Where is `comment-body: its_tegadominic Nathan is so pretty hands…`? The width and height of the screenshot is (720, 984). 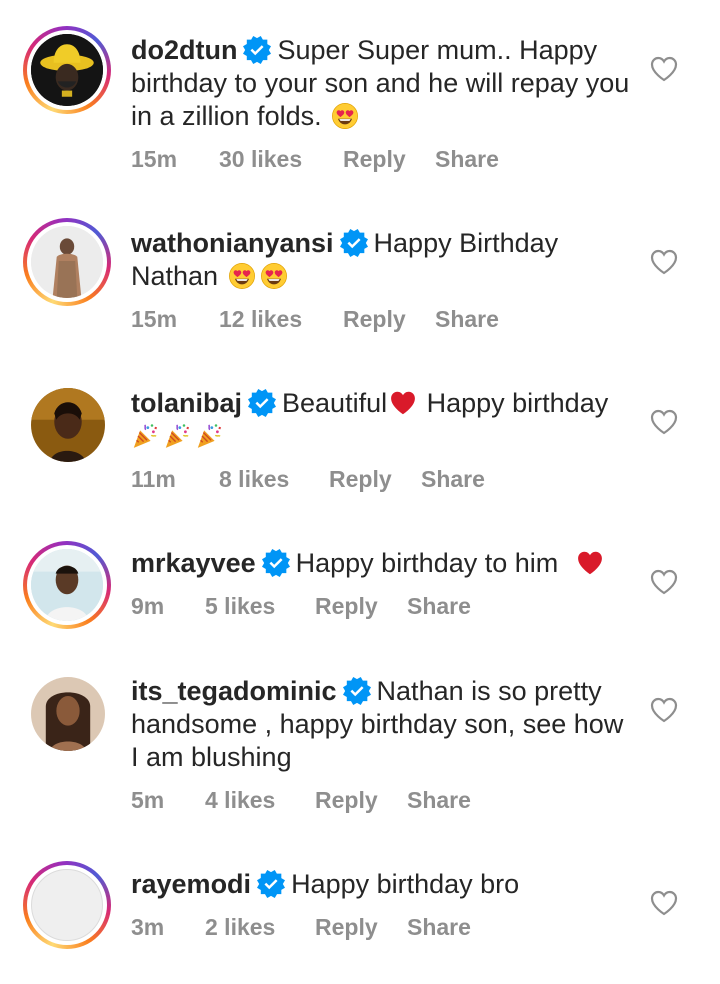
comment-body: its_tegadominic Nathan is so pretty hands… is located at coordinates (381, 724).